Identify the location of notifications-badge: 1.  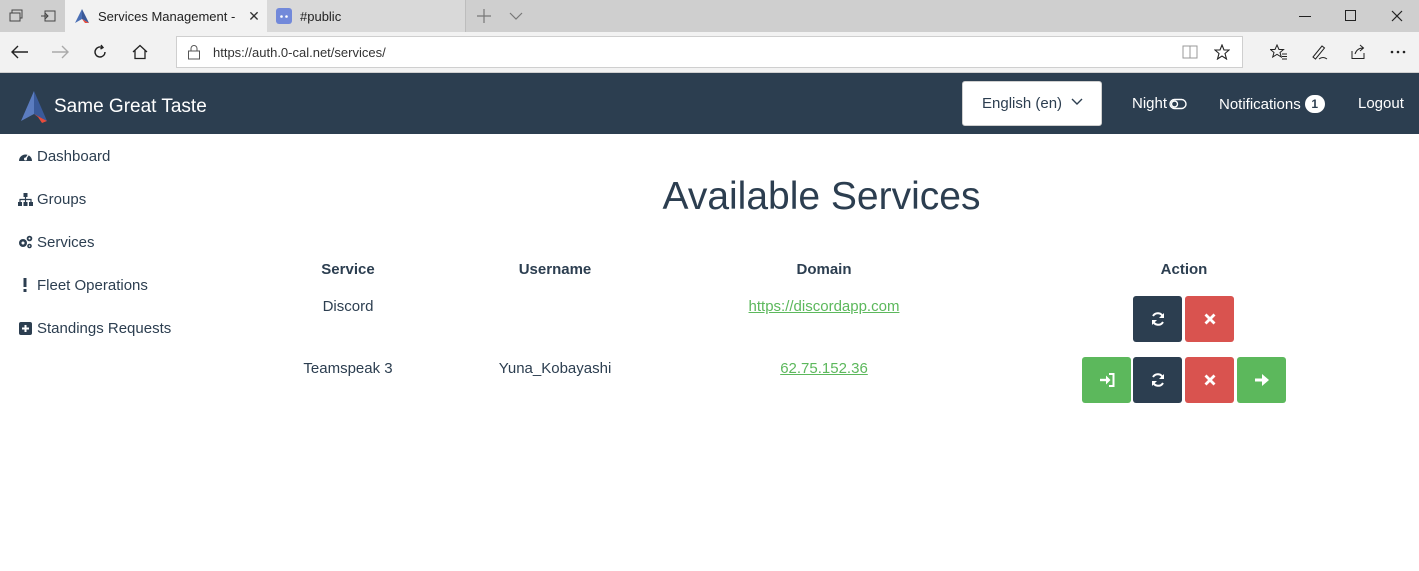
(1314, 104).